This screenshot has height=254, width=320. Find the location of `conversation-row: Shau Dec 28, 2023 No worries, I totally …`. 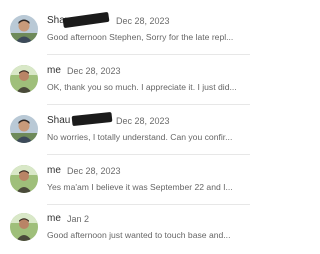

conversation-row: Shau Dec 28, 2023 No worries, I totally … is located at coordinates (125, 133).